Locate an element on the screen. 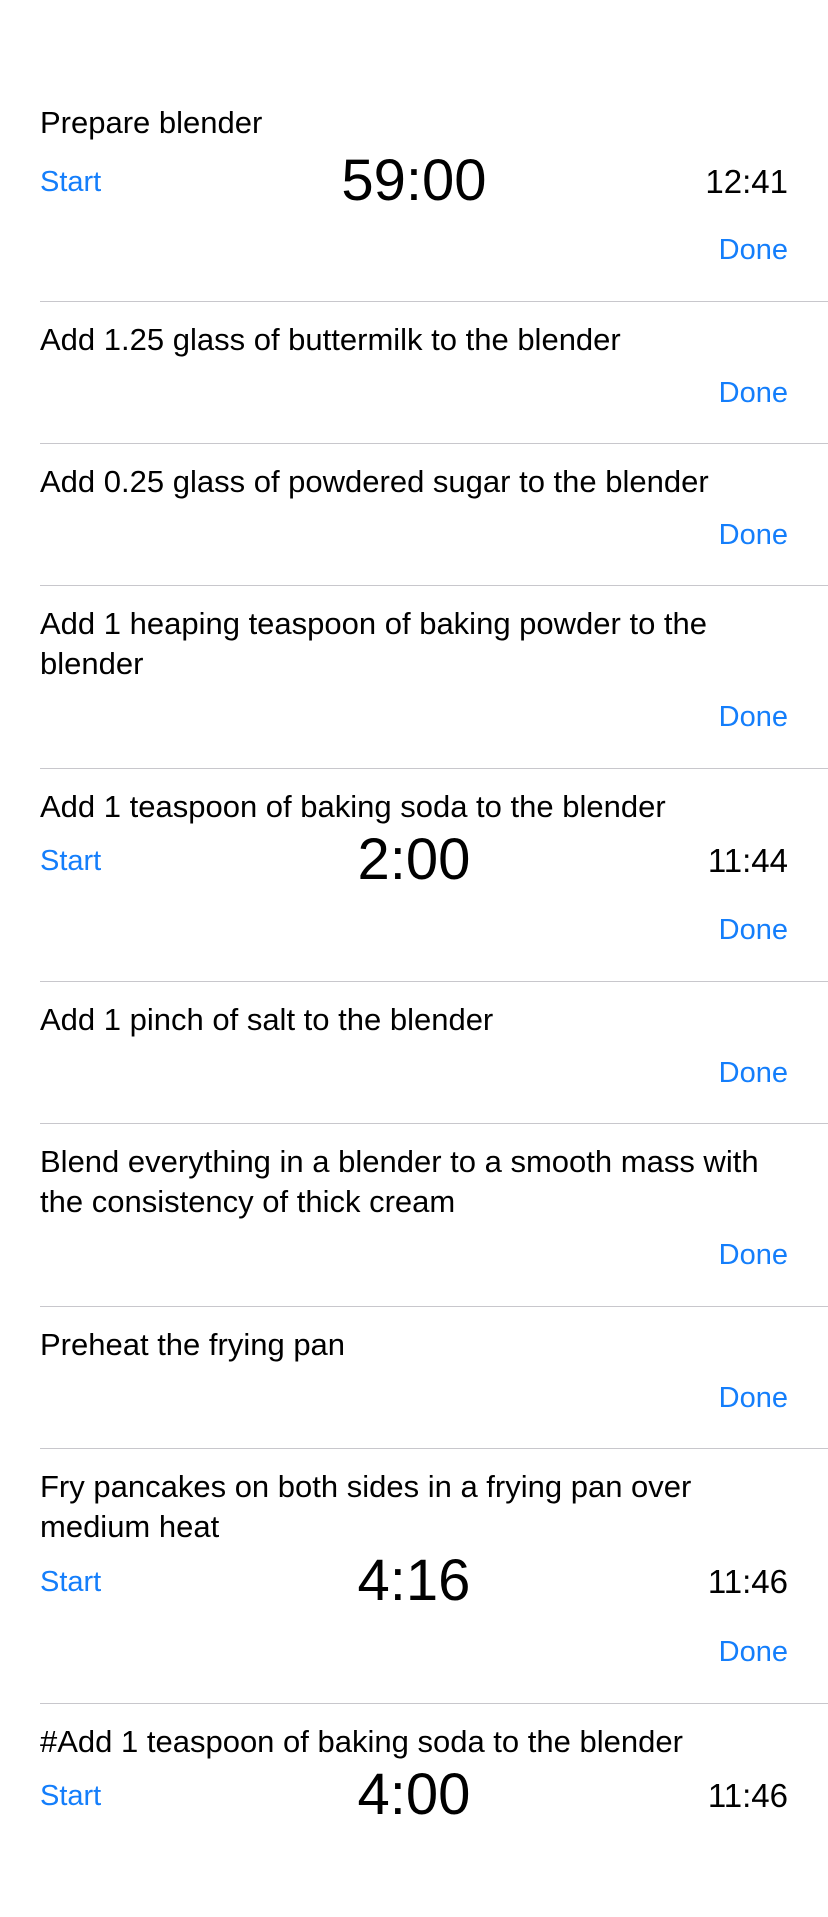 Image resolution: width=828 pixels, height=1917 pixels. timer-row: Start 59:00 12:41 is located at coordinates (414, 180).